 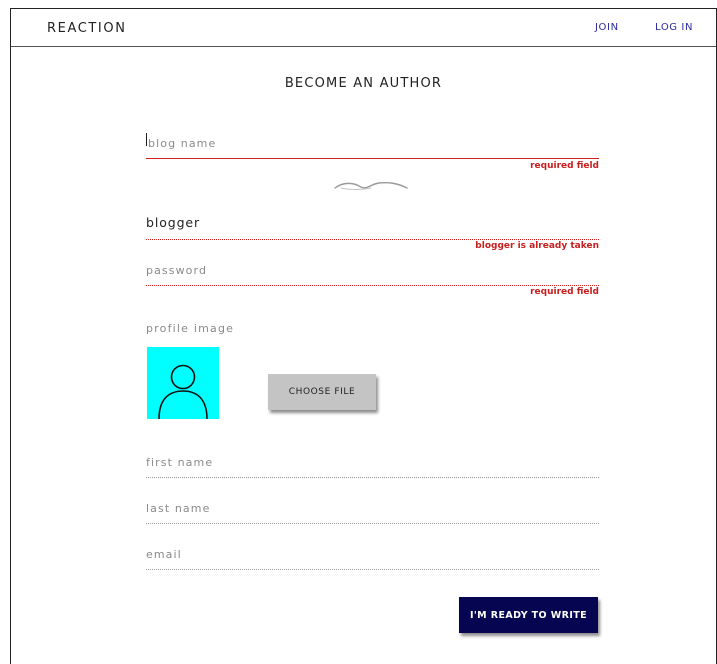 What do you see at coordinates (372, 523) in the screenshot?
I see `last-name-underline` at bounding box center [372, 523].